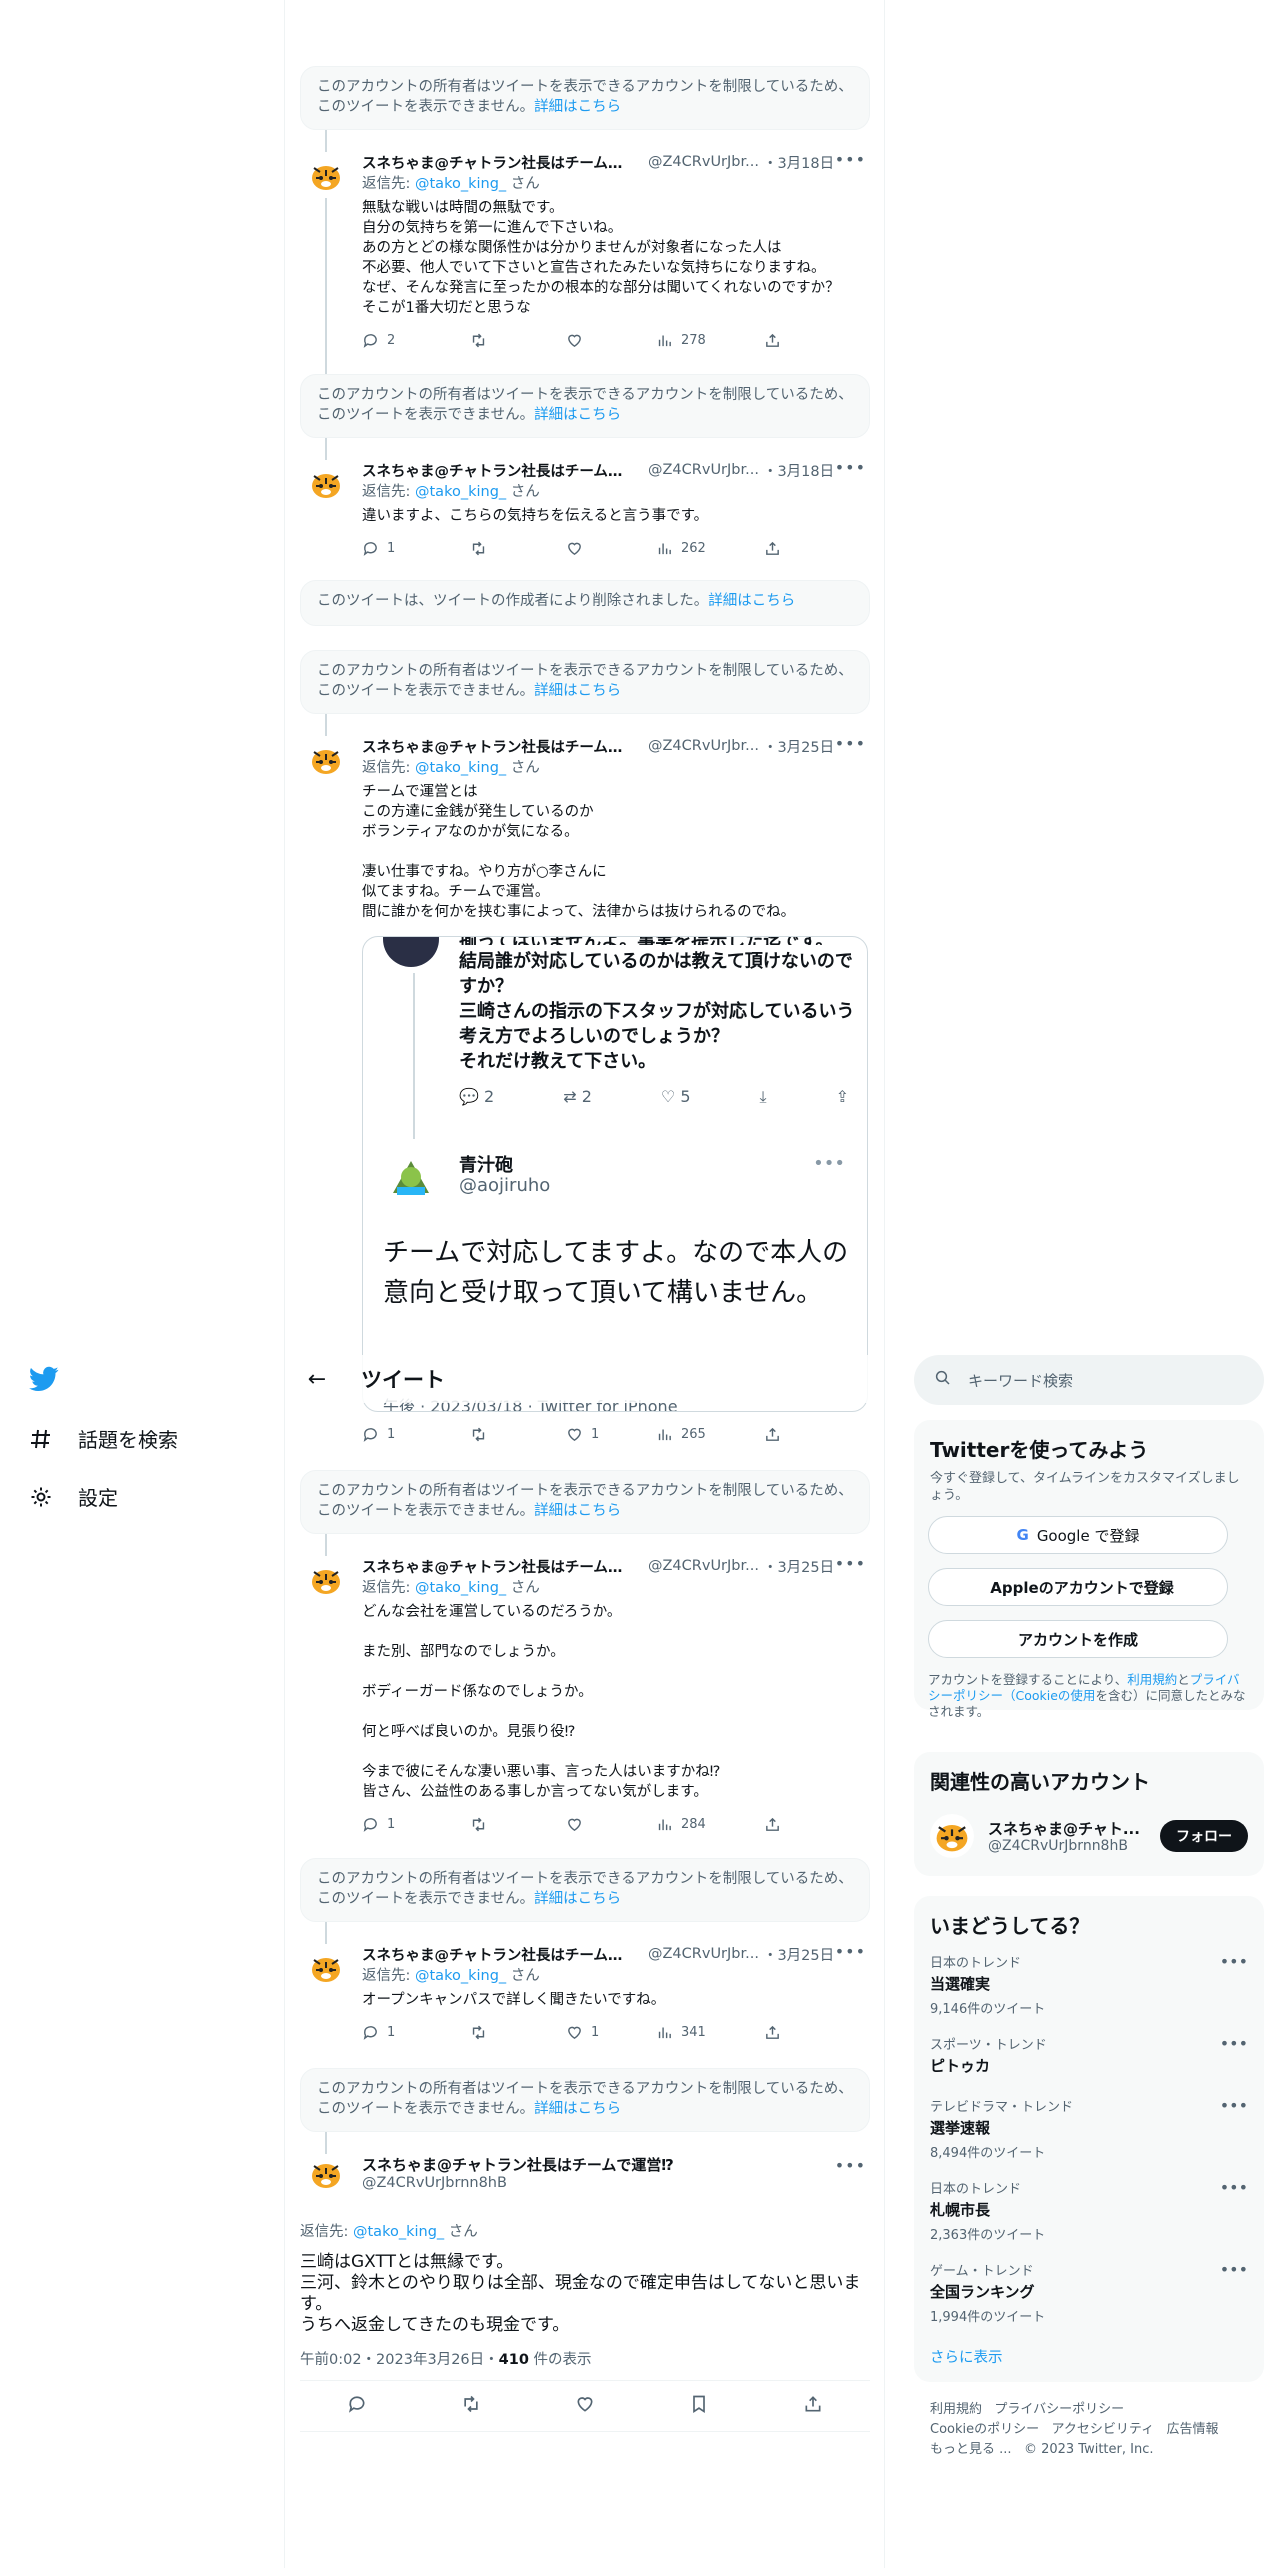 Image resolution: width=1284 pixels, height=2568 pixels. What do you see at coordinates (1078, 1587) in the screenshot?
I see `apple-signup-button: Appleのアカウントで登録` at bounding box center [1078, 1587].